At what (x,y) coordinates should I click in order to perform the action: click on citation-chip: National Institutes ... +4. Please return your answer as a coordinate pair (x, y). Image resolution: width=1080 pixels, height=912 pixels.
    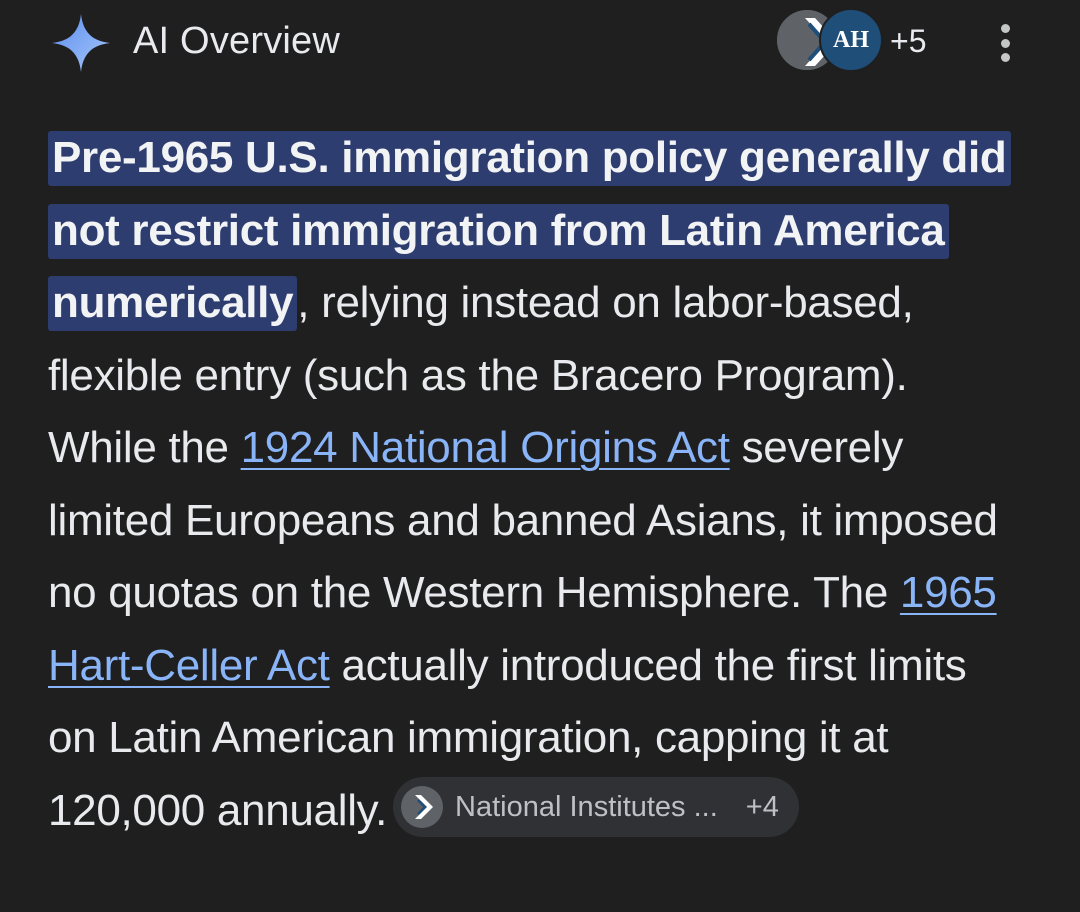
    Looking at the image, I should click on (596, 806).